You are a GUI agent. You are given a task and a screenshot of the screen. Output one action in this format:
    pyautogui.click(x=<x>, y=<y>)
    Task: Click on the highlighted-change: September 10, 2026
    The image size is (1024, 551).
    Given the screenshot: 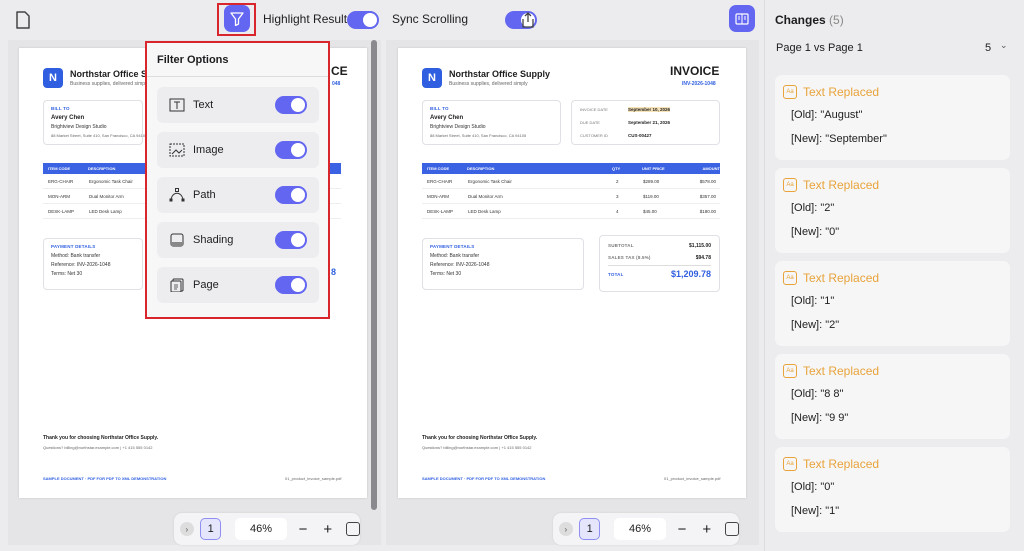 What is the action you would take?
    pyautogui.click(x=649, y=109)
    